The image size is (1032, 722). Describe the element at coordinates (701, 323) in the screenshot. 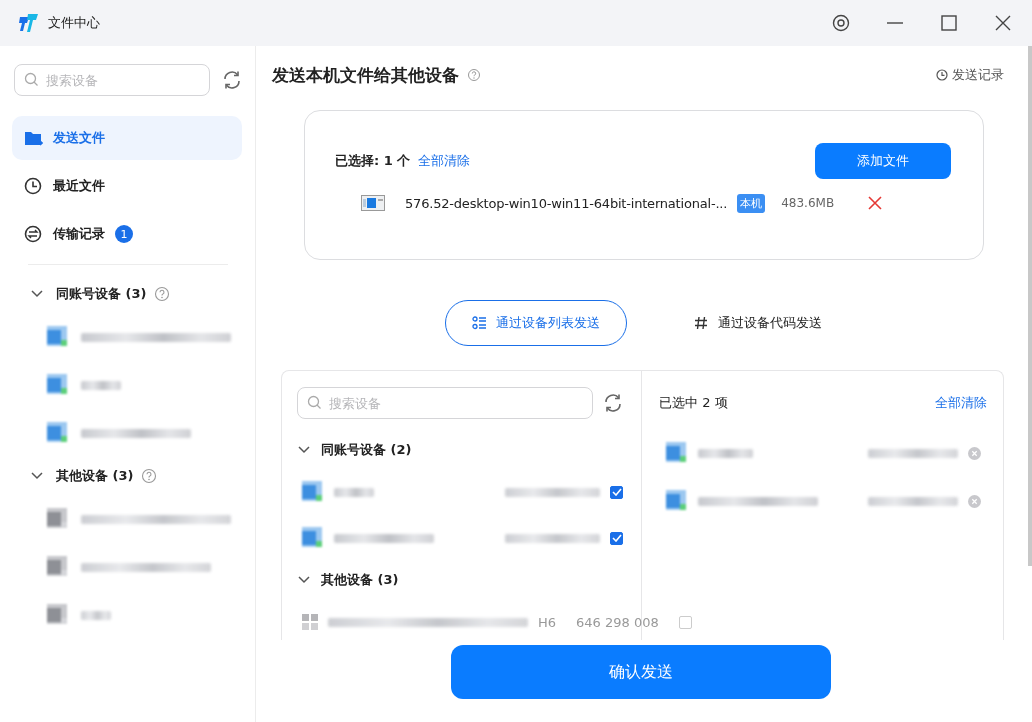

I see `hash-icon` at that location.